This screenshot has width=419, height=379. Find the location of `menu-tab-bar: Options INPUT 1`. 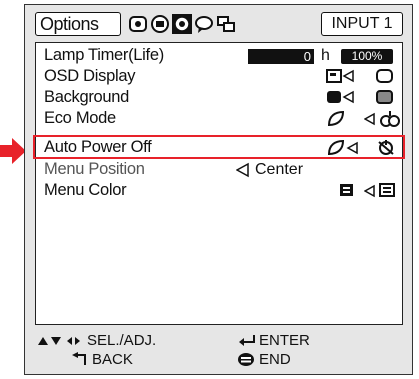

menu-tab-bar: Options INPUT 1 is located at coordinates (219, 24).